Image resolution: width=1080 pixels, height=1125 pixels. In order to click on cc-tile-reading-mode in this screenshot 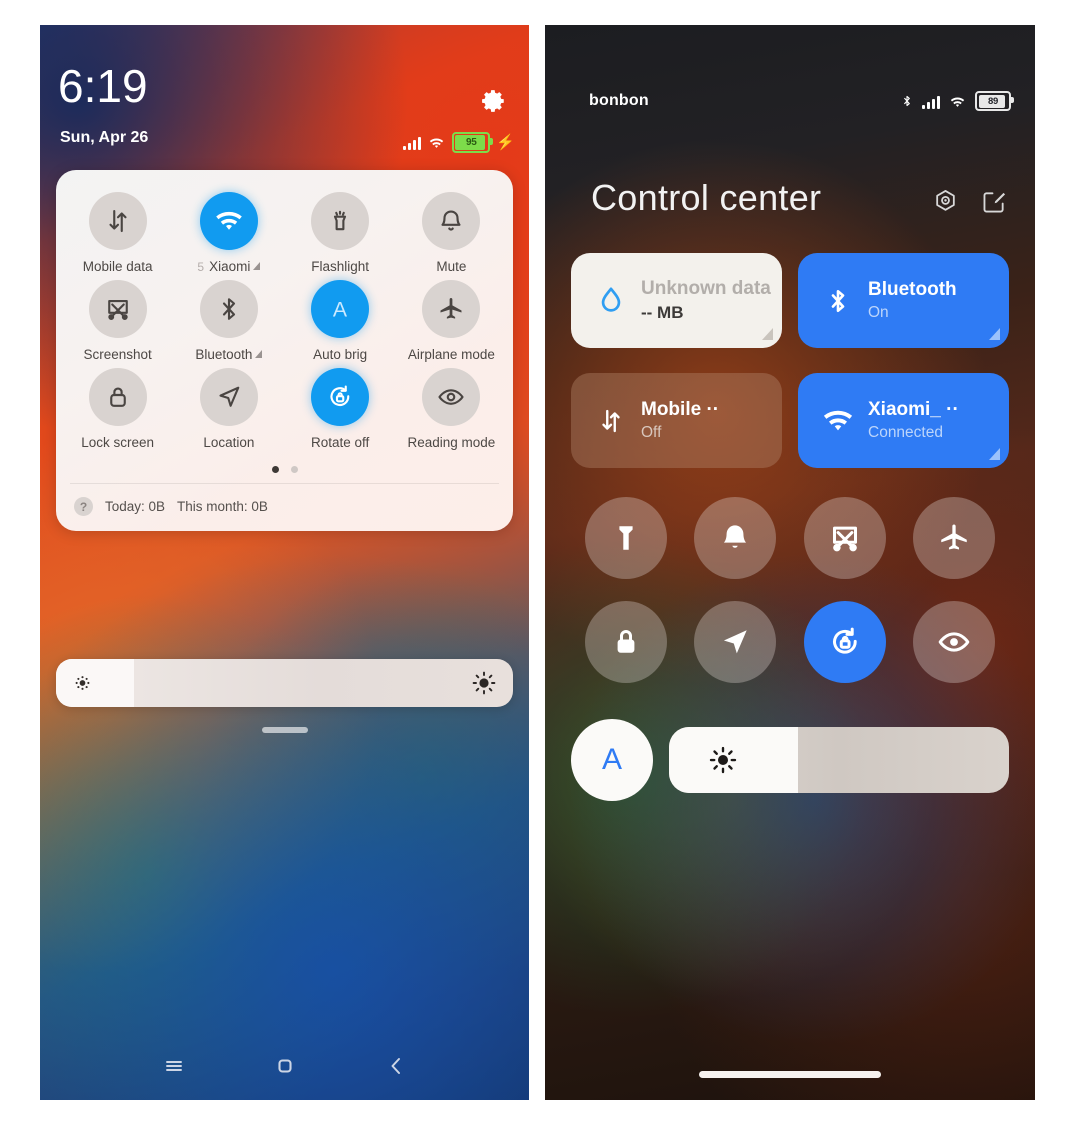, I will do `click(954, 642)`.